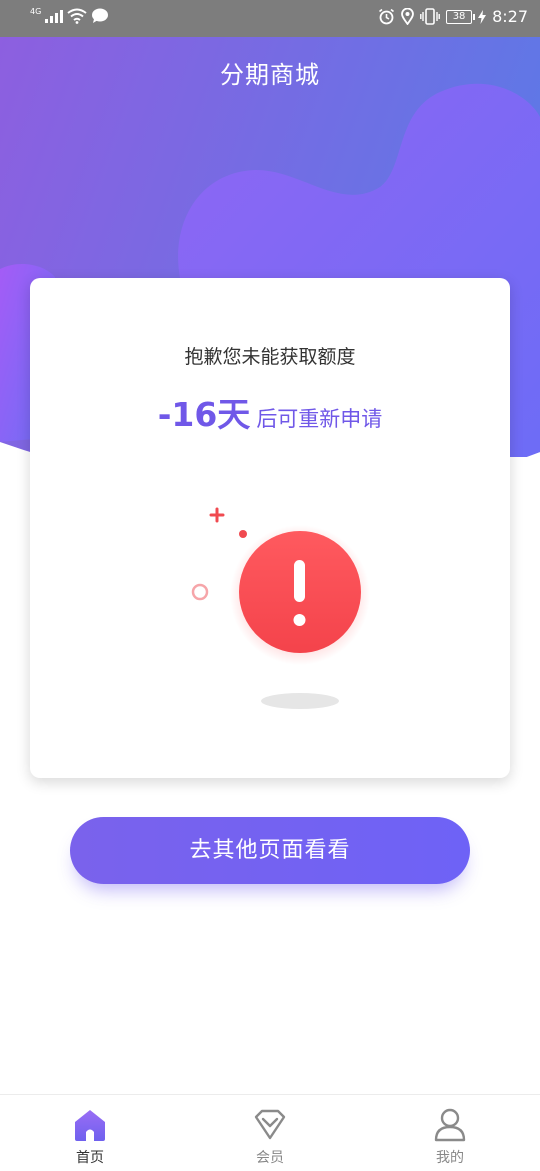 The image size is (540, 1171). What do you see at coordinates (270, 850) in the screenshot?
I see `browse-other-pages-button: 去其他页面看看` at bounding box center [270, 850].